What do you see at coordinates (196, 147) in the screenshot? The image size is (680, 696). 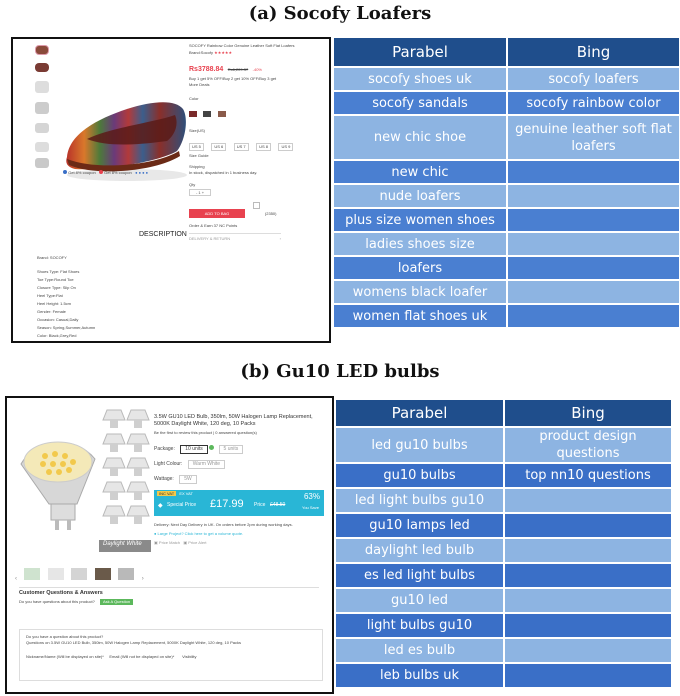 I see `size-option: US 5` at bounding box center [196, 147].